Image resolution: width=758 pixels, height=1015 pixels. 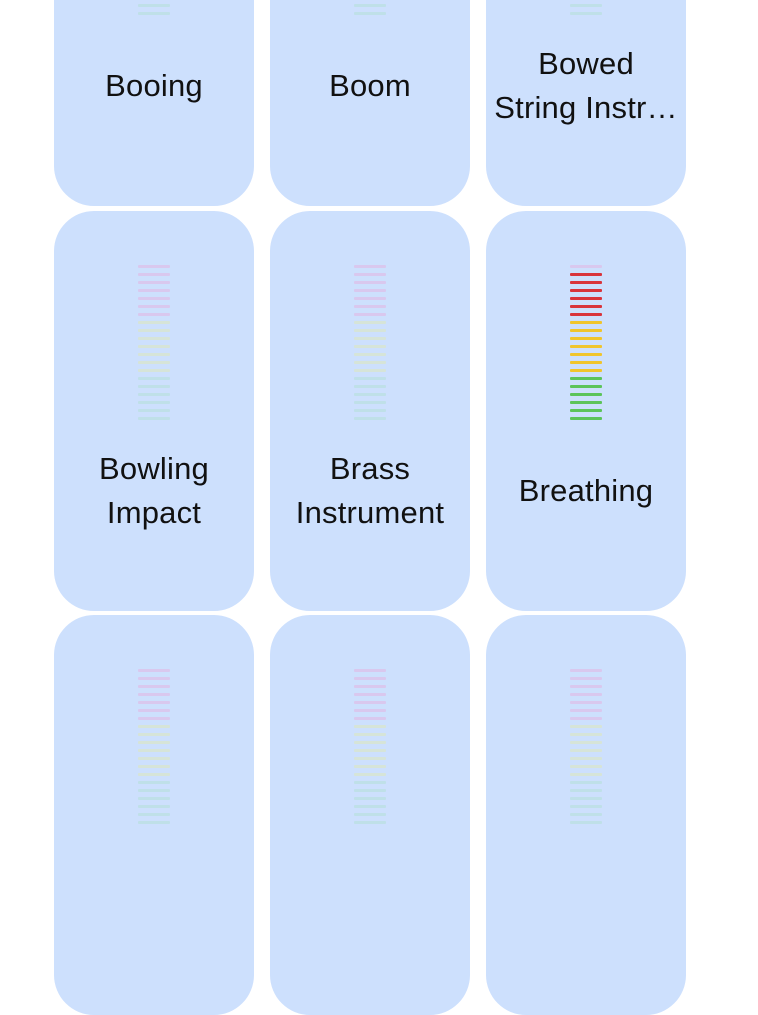 I want to click on sound-card-boom: Boom, so click(x=370, y=103).